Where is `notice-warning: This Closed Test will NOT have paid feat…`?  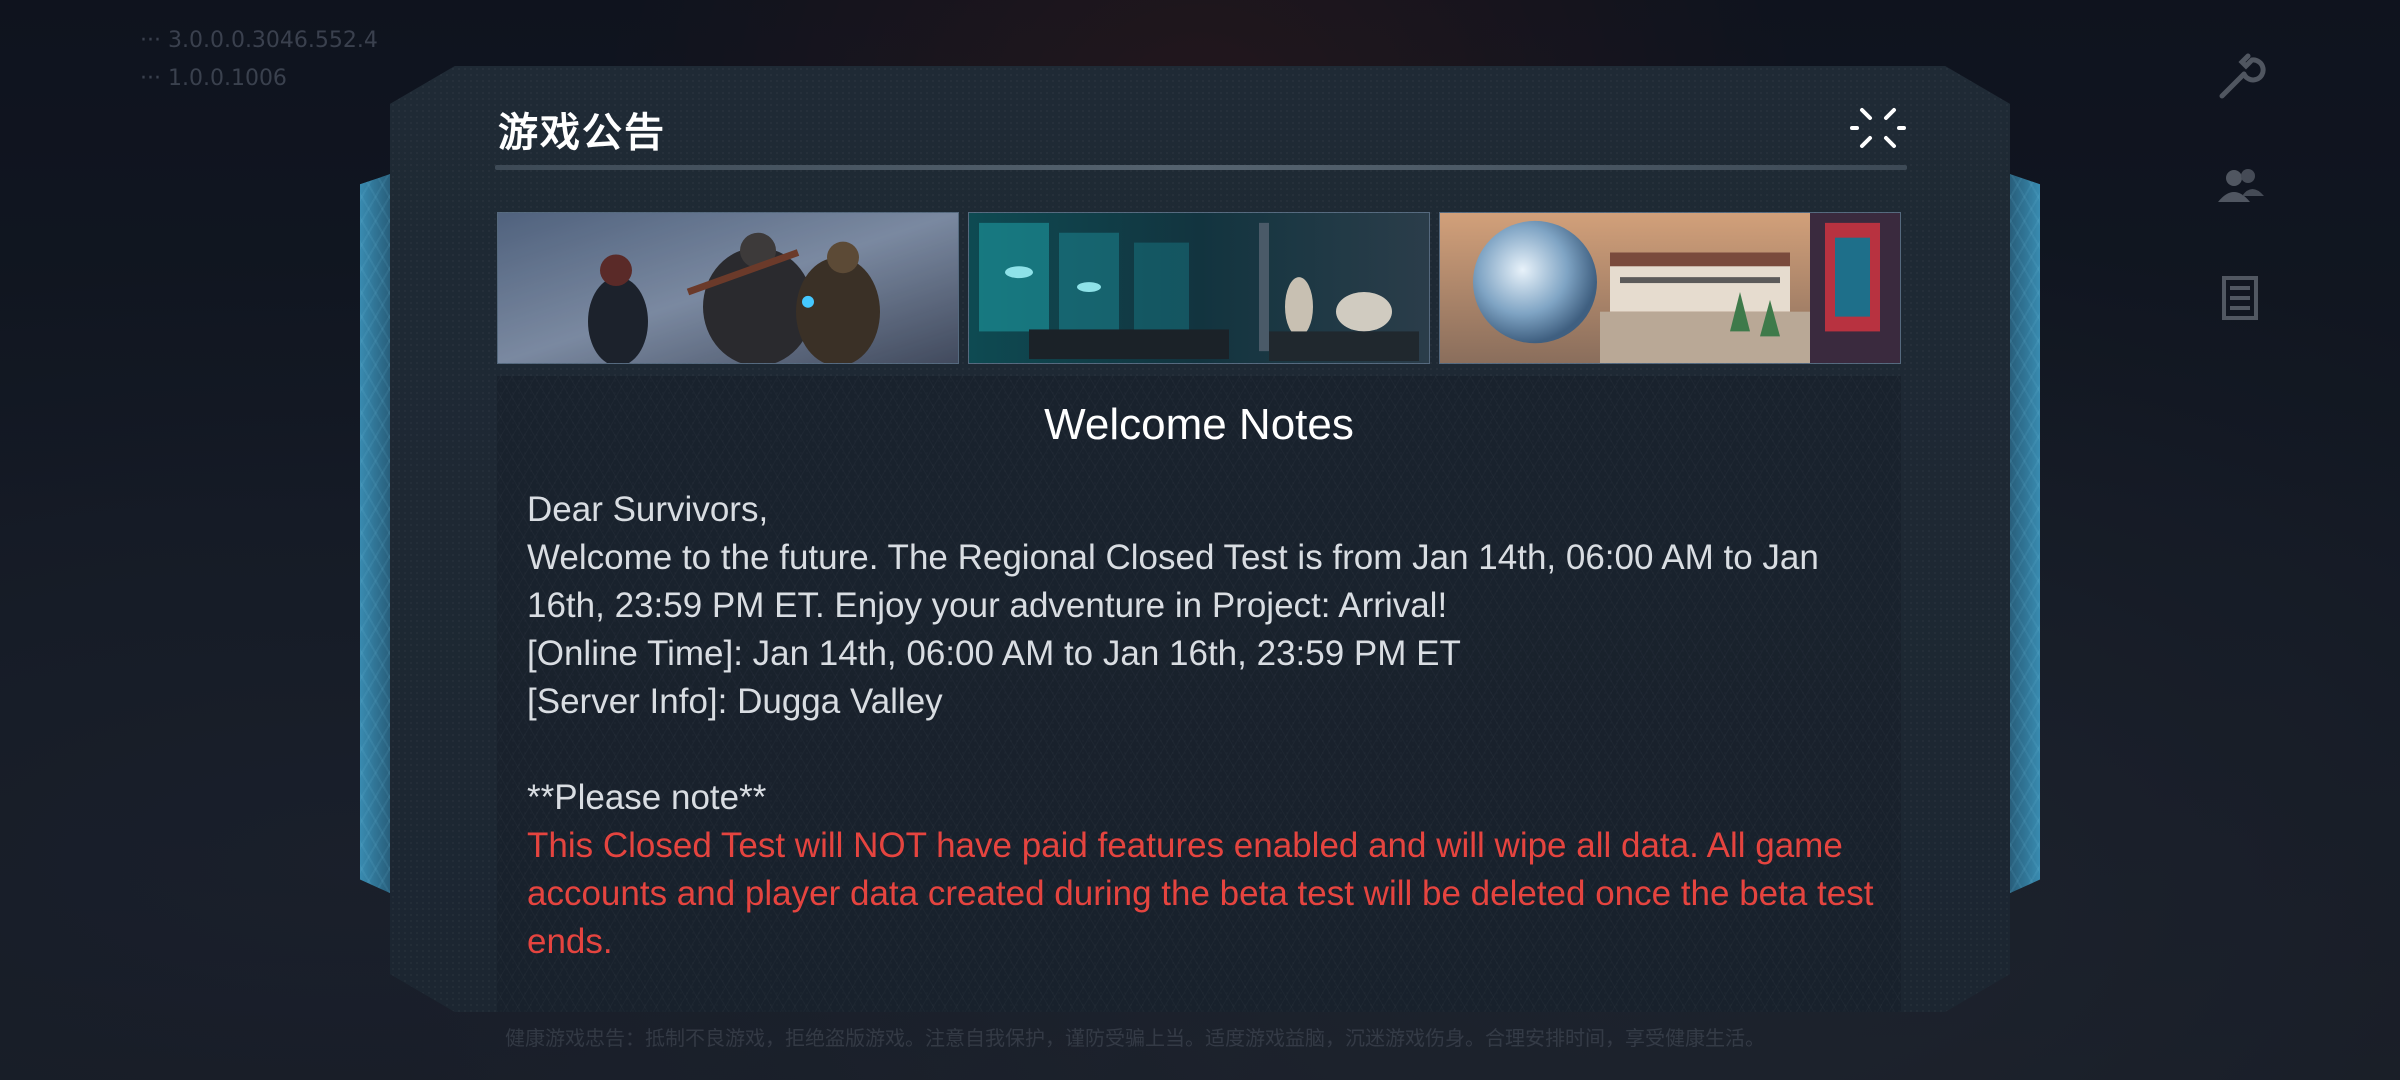
notice-warning: This Closed Test will NOT have paid feat… is located at coordinates (1200, 893).